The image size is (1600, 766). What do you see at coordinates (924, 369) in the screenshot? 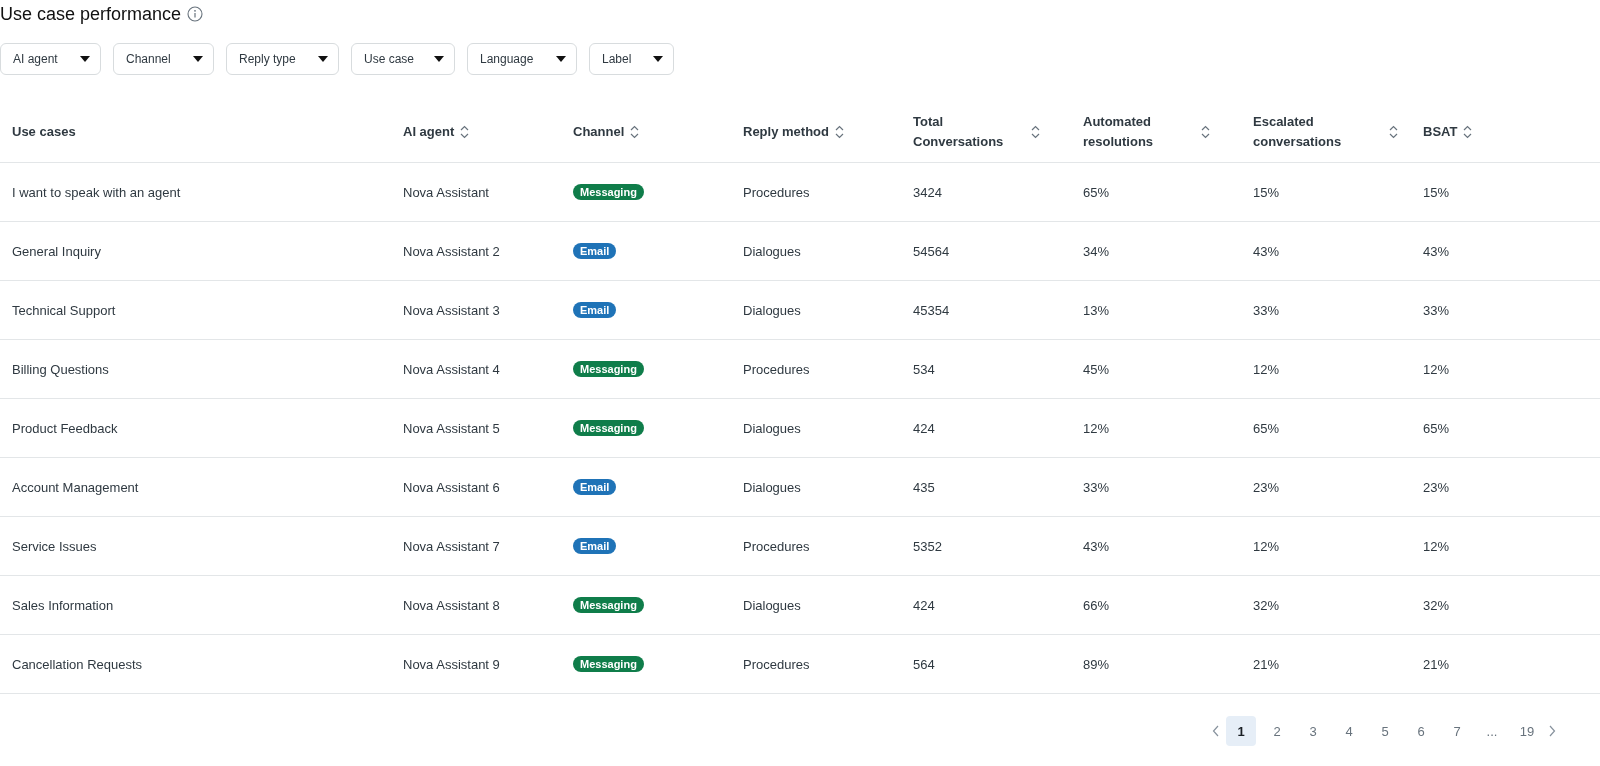
I see `table-cell: 534` at bounding box center [924, 369].